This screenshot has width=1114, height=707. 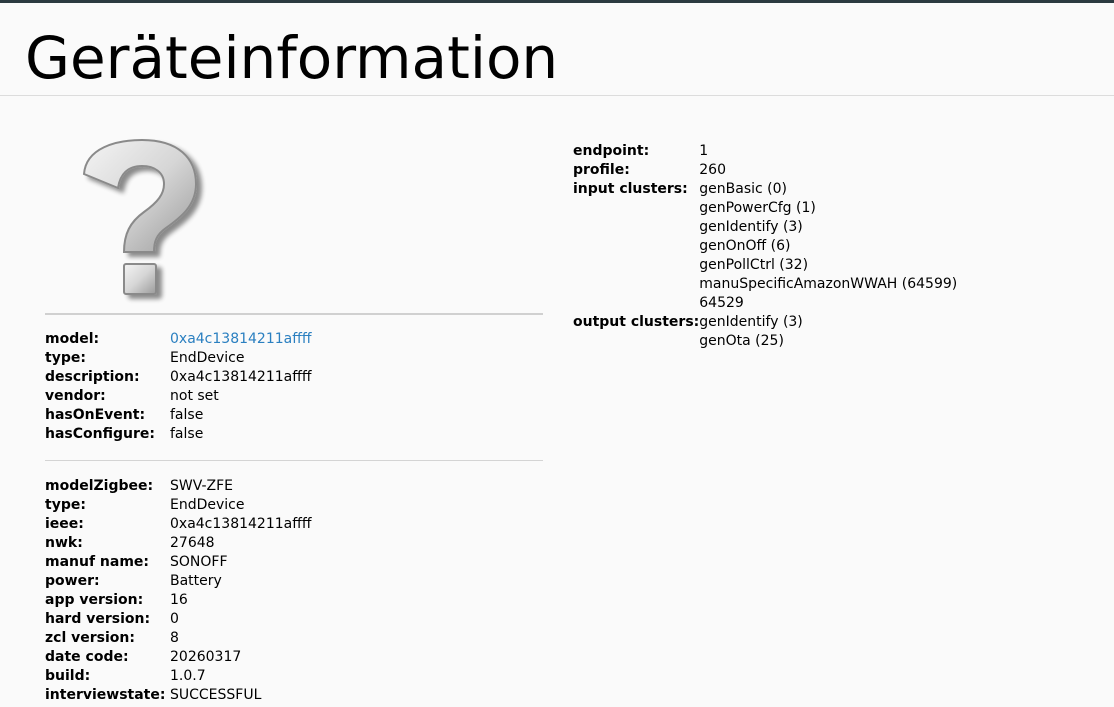 I want to click on table-row: app version: 16, so click(x=178, y=600).